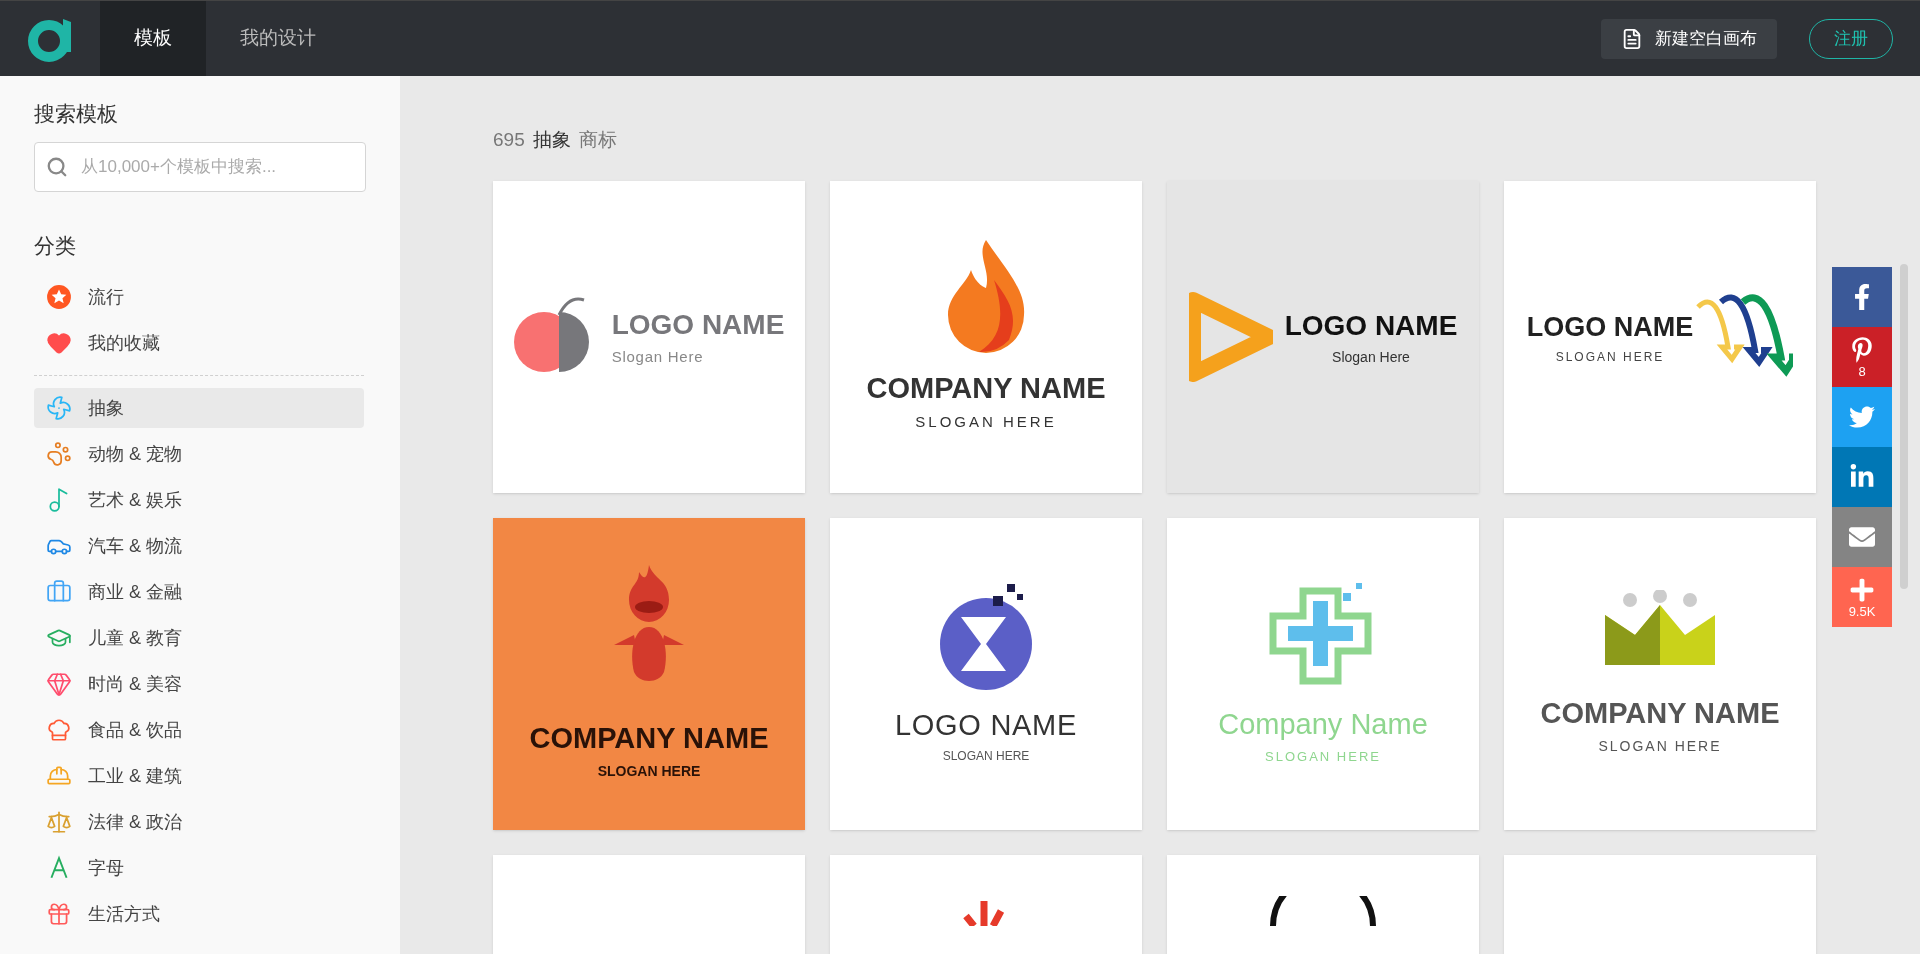 This screenshot has height=954, width=1920. Describe the element at coordinates (1689, 38) in the screenshot. I see `new-canvas-button: 新建空白画布` at that location.